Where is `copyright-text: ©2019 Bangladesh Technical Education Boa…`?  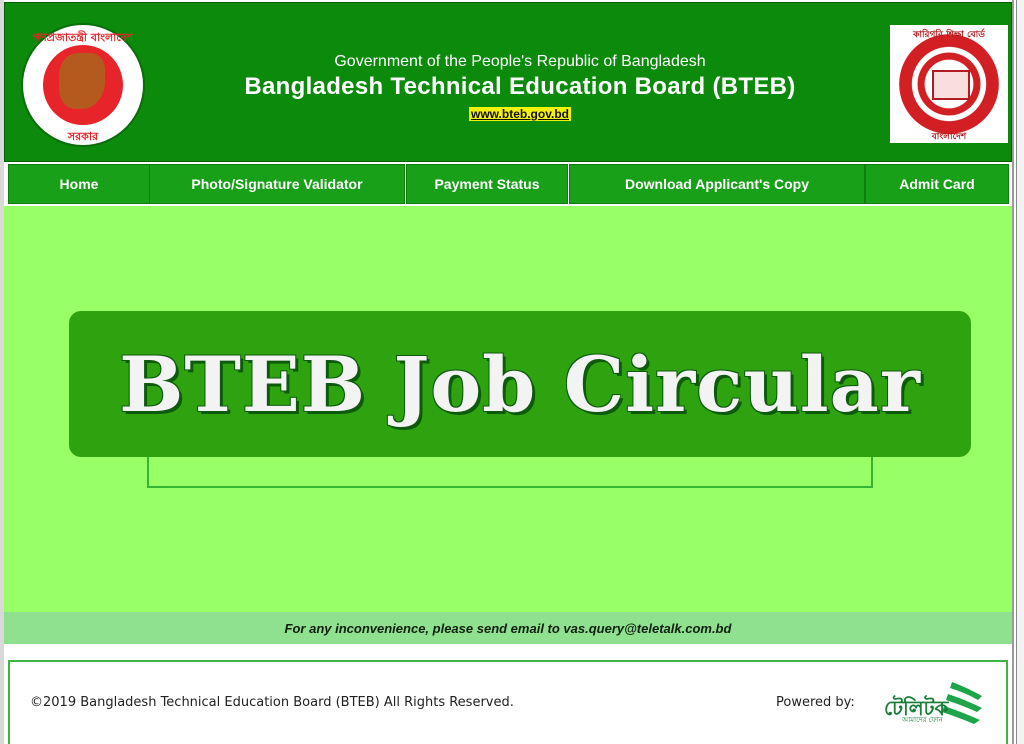
copyright-text: ©2019 Bangladesh Technical Education Boa… is located at coordinates (272, 702).